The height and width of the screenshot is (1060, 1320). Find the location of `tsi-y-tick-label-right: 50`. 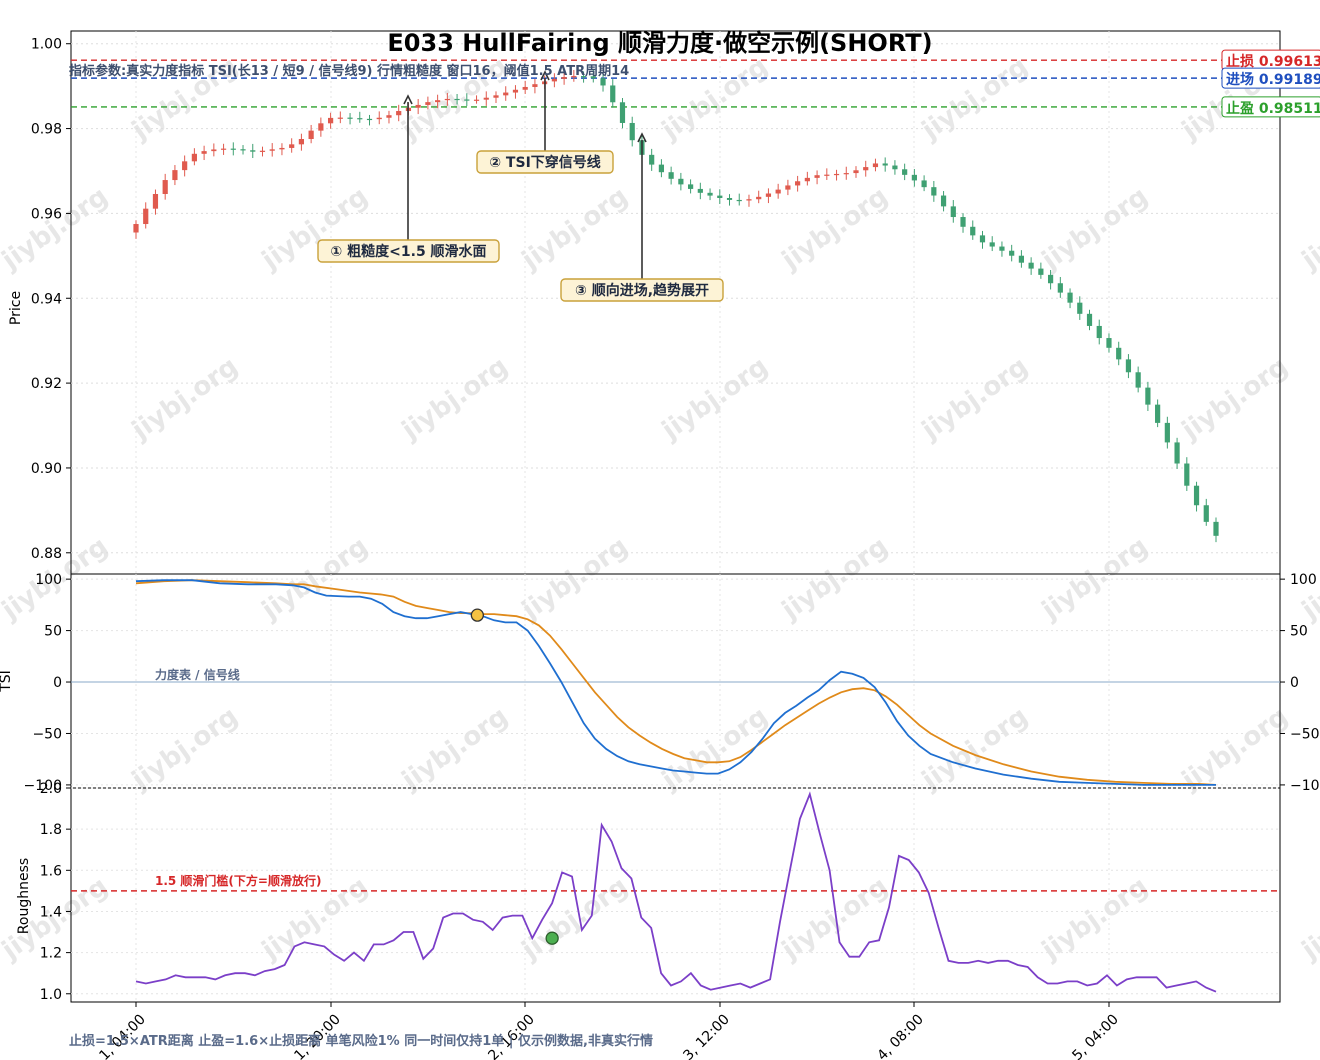

tsi-y-tick-label-right: 50 is located at coordinates (1299, 632).